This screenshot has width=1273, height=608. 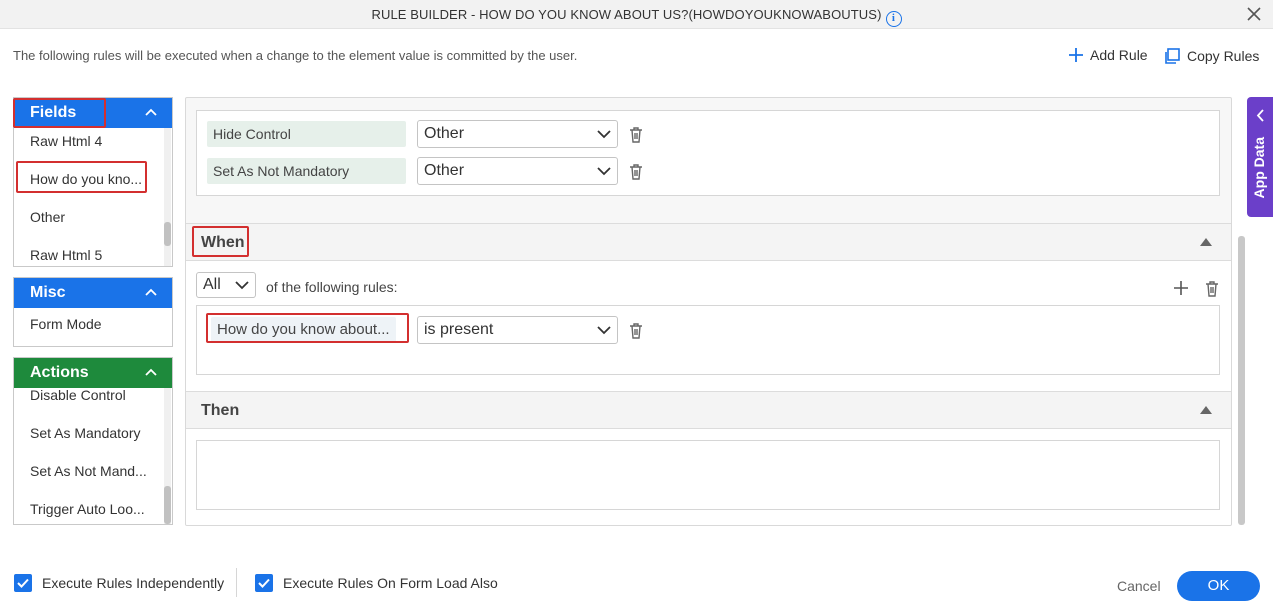 What do you see at coordinates (81, 177) in the screenshot?
I see `field-highlight-box` at bounding box center [81, 177].